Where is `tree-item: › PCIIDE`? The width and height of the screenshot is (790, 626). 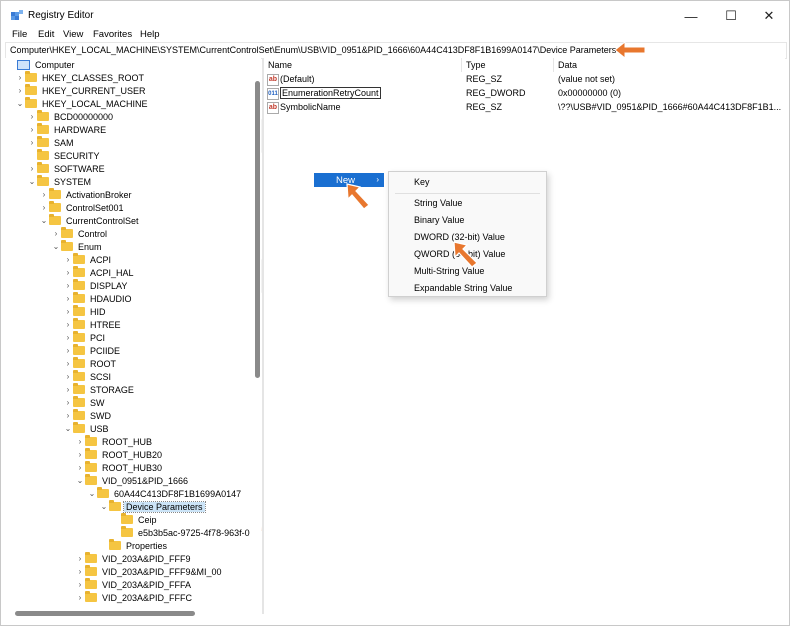 tree-item: › PCIIDE is located at coordinates (92, 350).